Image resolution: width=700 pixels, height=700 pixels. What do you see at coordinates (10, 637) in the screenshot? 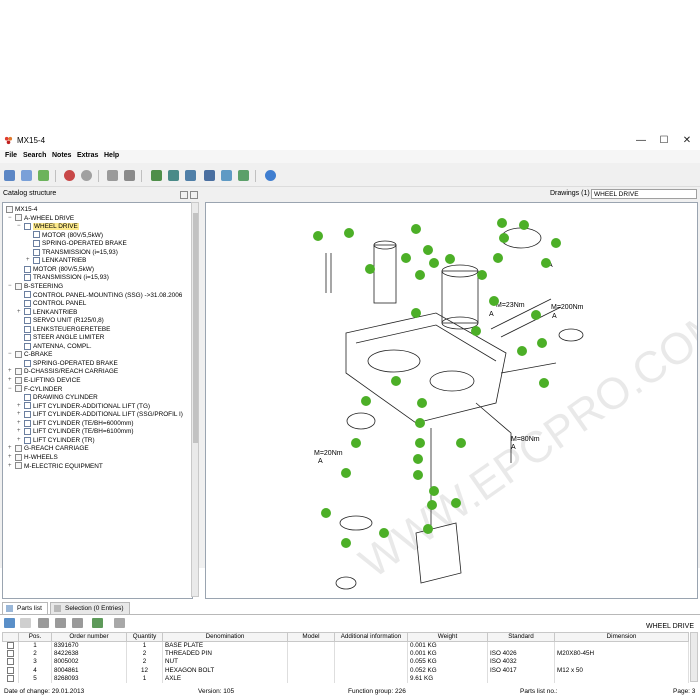
I see `column-header-select` at bounding box center [10, 637].